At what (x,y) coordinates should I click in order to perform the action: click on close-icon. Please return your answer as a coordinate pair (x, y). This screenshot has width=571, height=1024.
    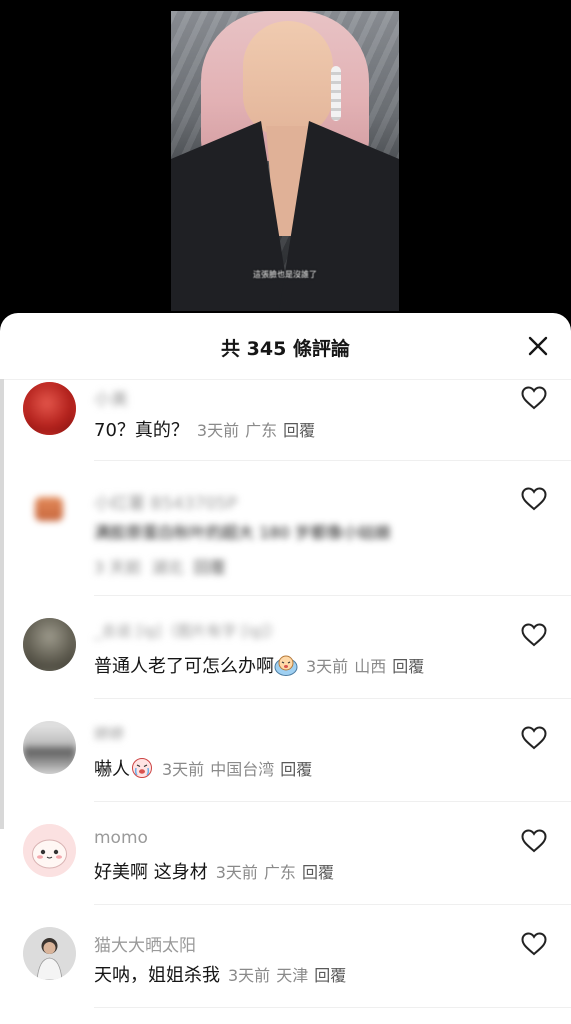
    Looking at the image, I should click on (538, 346).